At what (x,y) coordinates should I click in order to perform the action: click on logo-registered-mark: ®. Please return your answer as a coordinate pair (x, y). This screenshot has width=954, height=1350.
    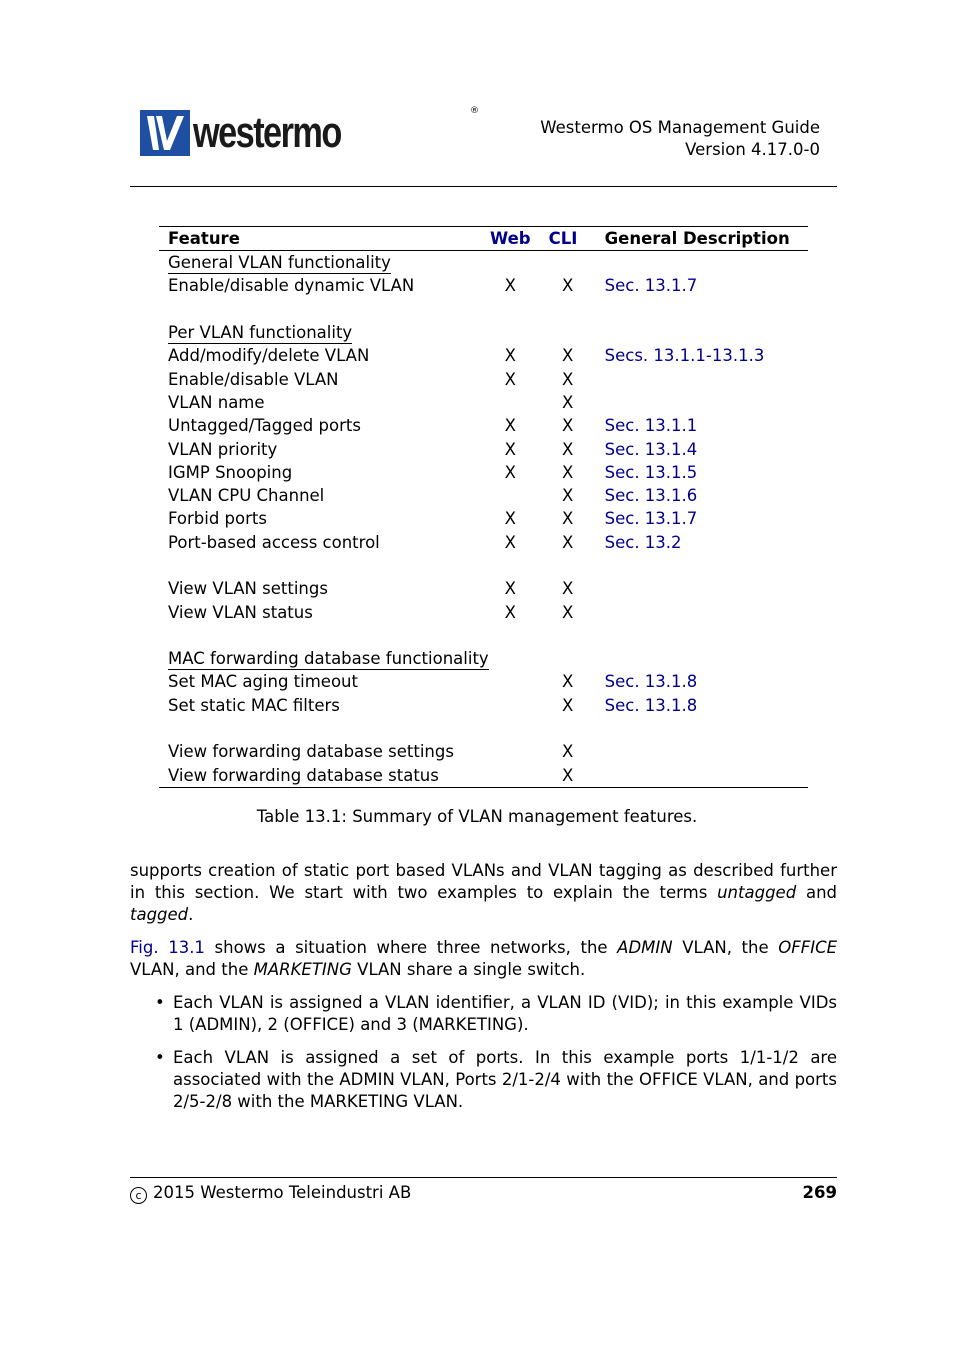
    Looking at the image, I should click on (474, 111).